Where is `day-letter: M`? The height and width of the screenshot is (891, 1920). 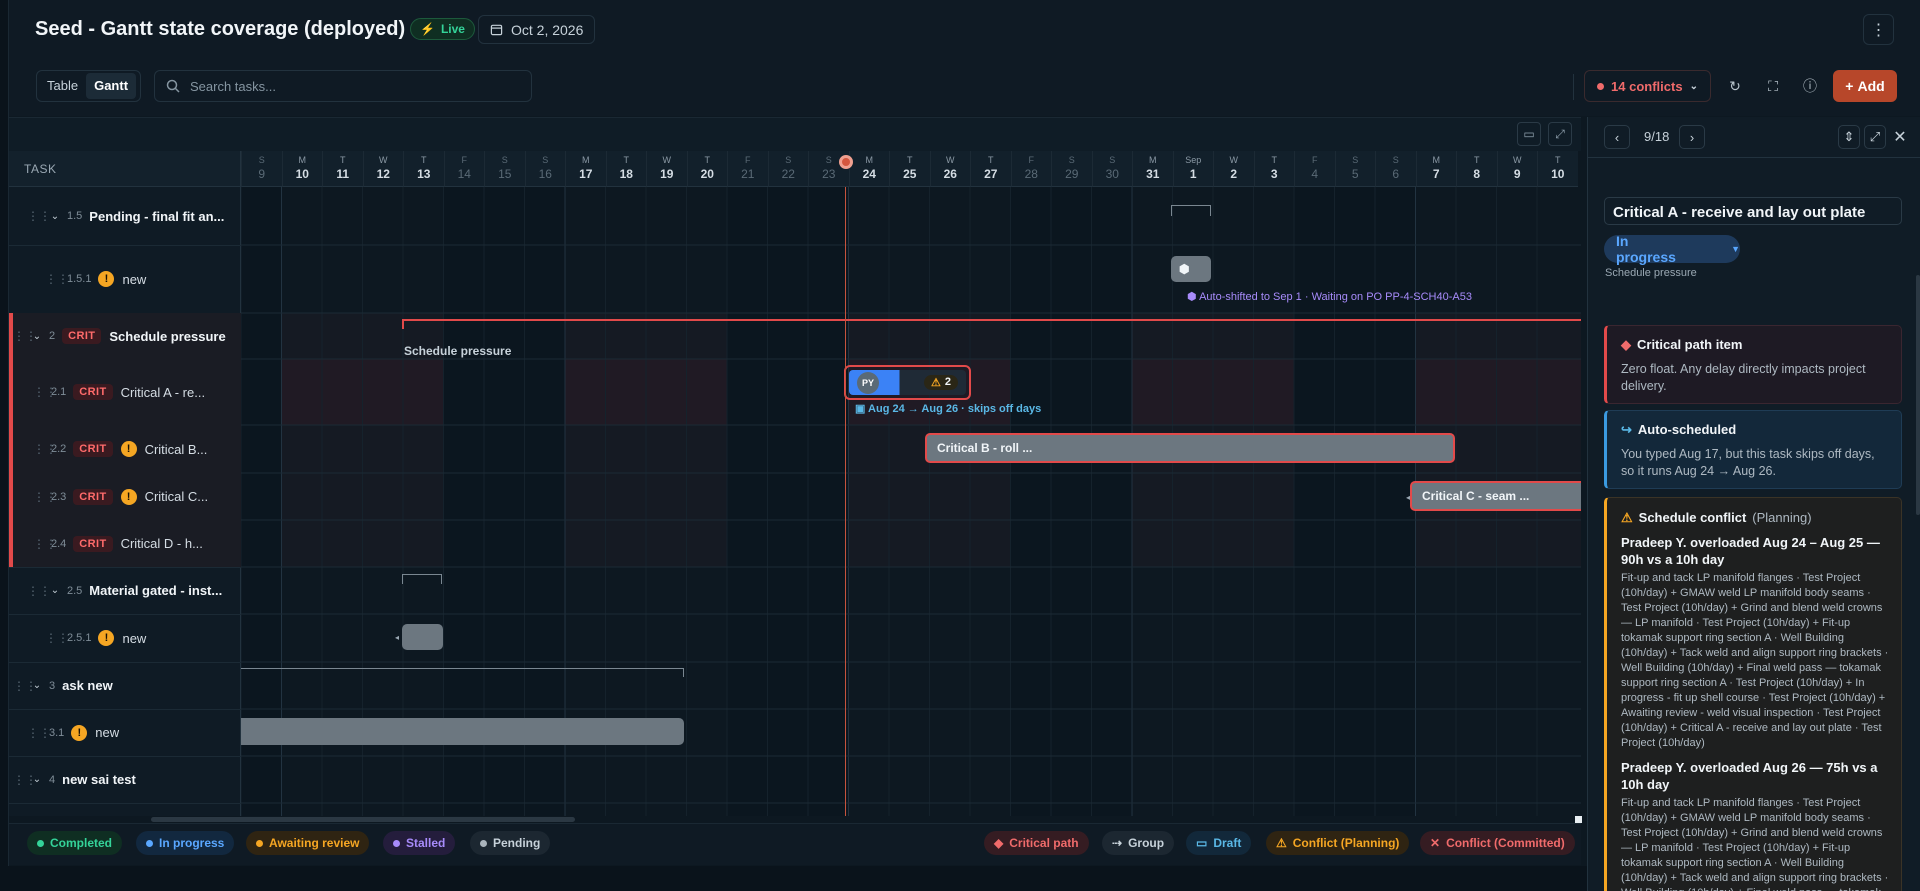
day-letter: M is located at coordinates (1436, 160).